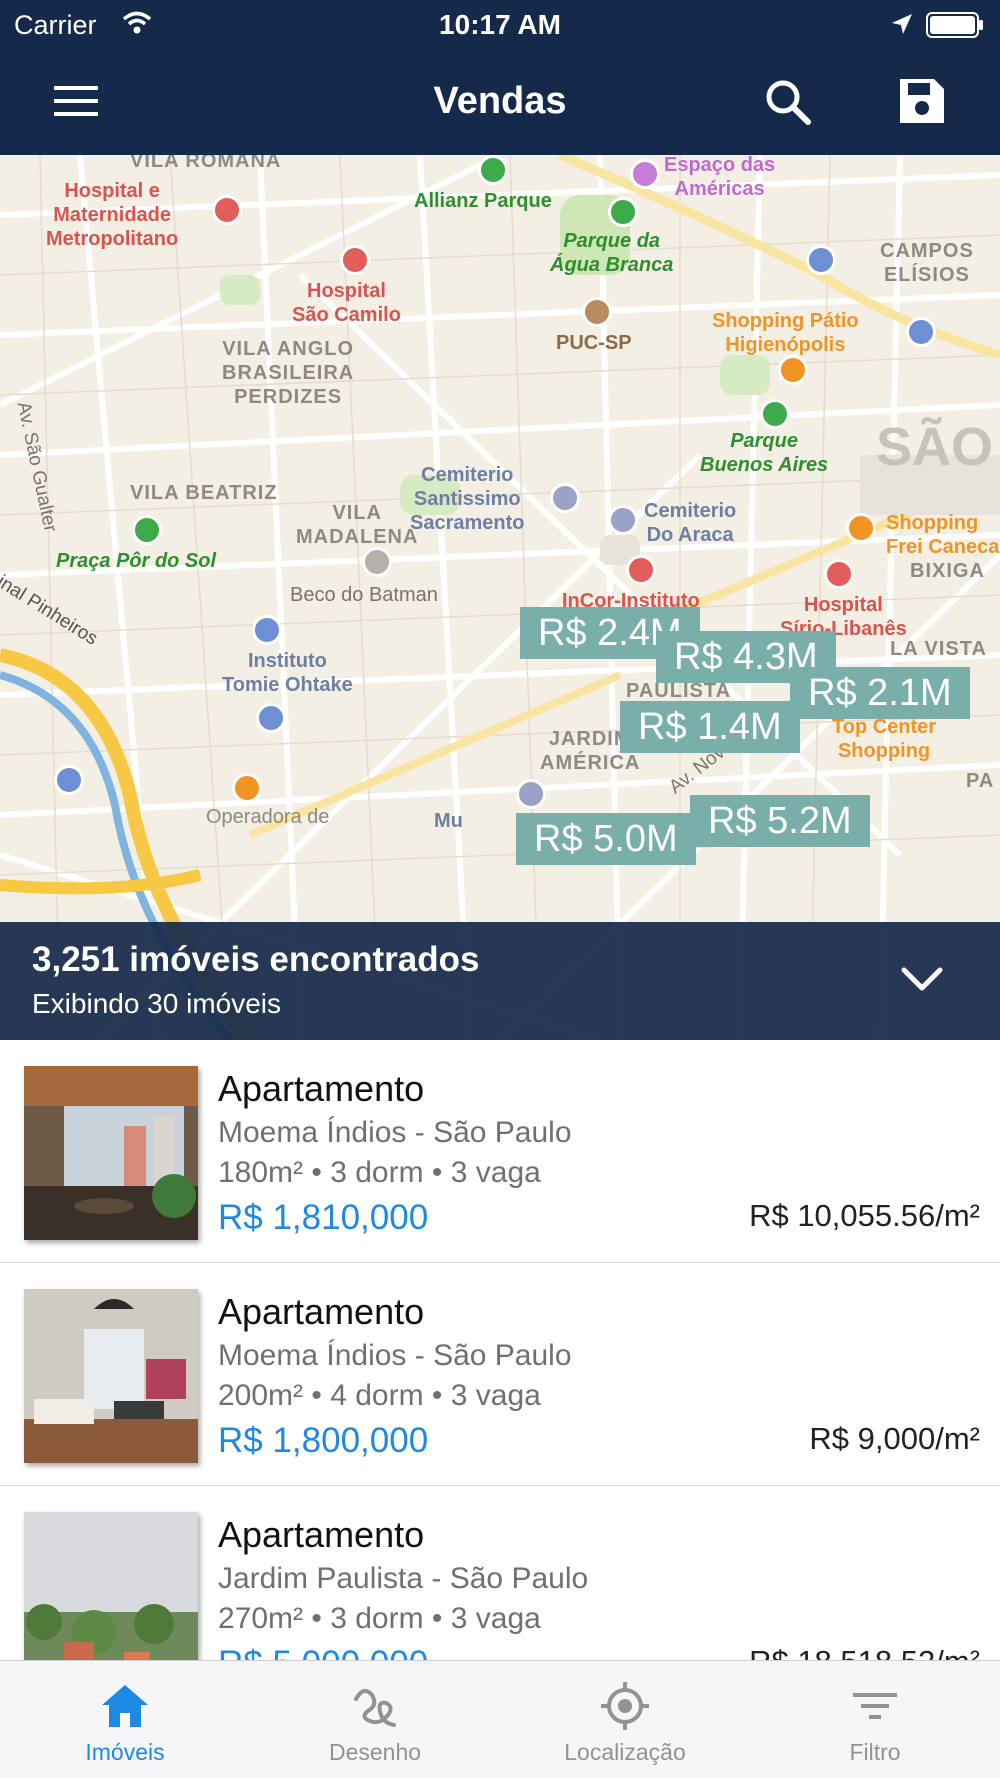  I want to click on page-title: Vendas, so click(500, 101).